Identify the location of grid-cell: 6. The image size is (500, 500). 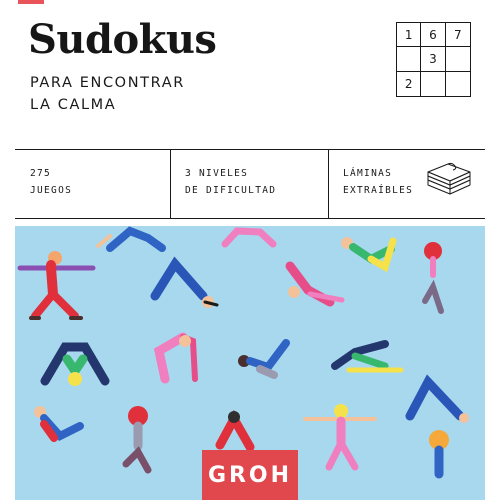
(433, 35).